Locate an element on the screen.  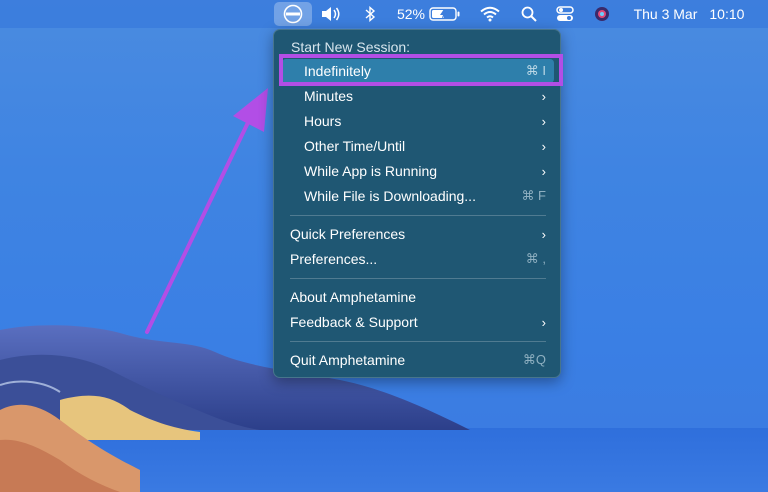
siri-menu is located at coordinates (602, 14).